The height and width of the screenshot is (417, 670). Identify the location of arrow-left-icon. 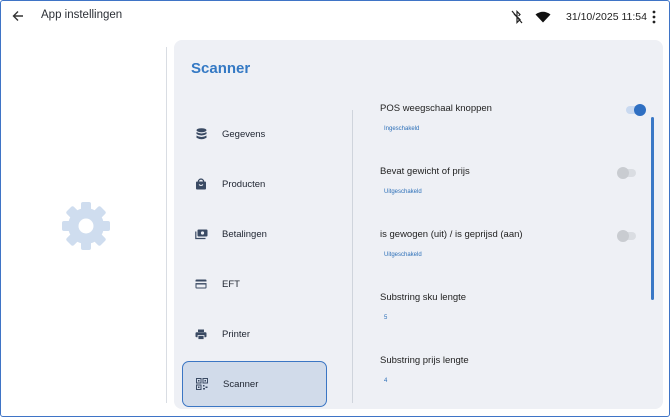
(17, 16).